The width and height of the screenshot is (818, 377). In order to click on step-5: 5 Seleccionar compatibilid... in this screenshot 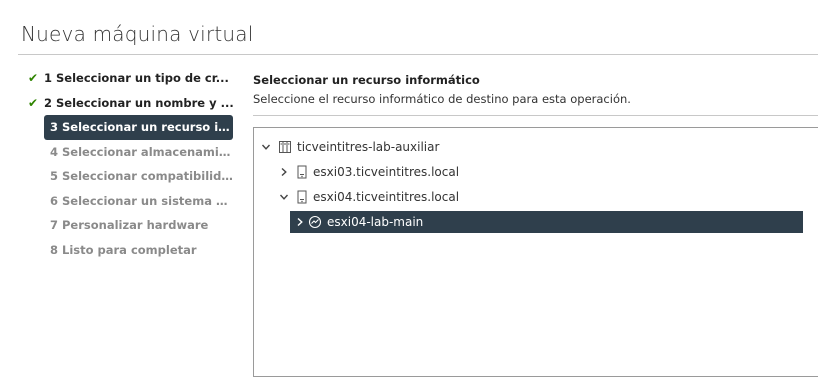, I will do `click(130, 176)`.